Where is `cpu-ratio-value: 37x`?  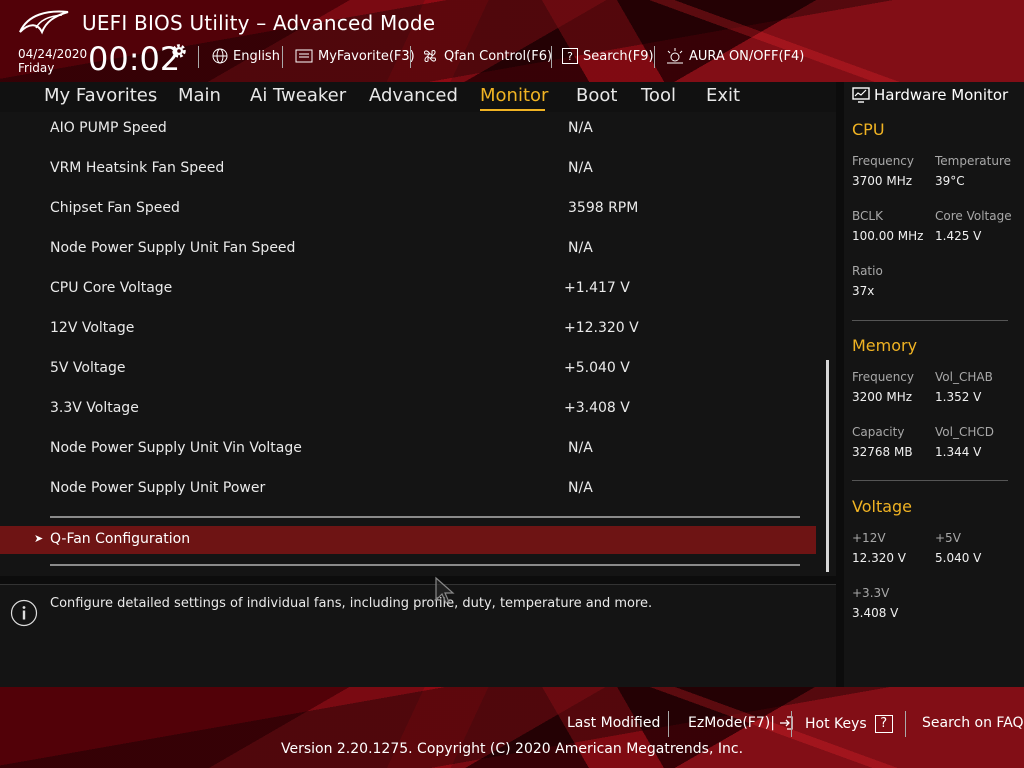
cpu-ratio-value: 37x is located at coordinates (863, 291).